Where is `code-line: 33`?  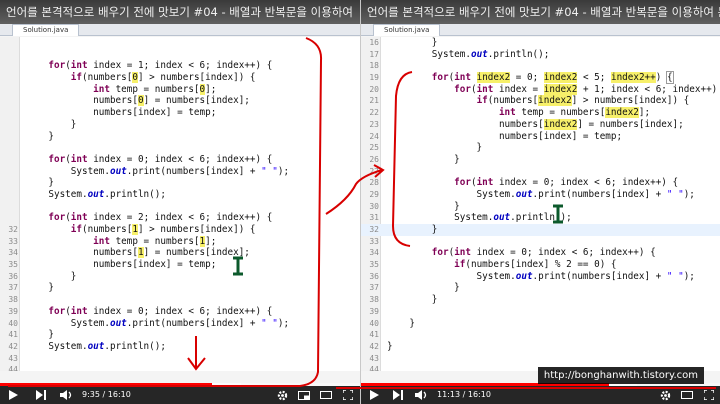
code-line: 33 is located at coordinates (540, 242).